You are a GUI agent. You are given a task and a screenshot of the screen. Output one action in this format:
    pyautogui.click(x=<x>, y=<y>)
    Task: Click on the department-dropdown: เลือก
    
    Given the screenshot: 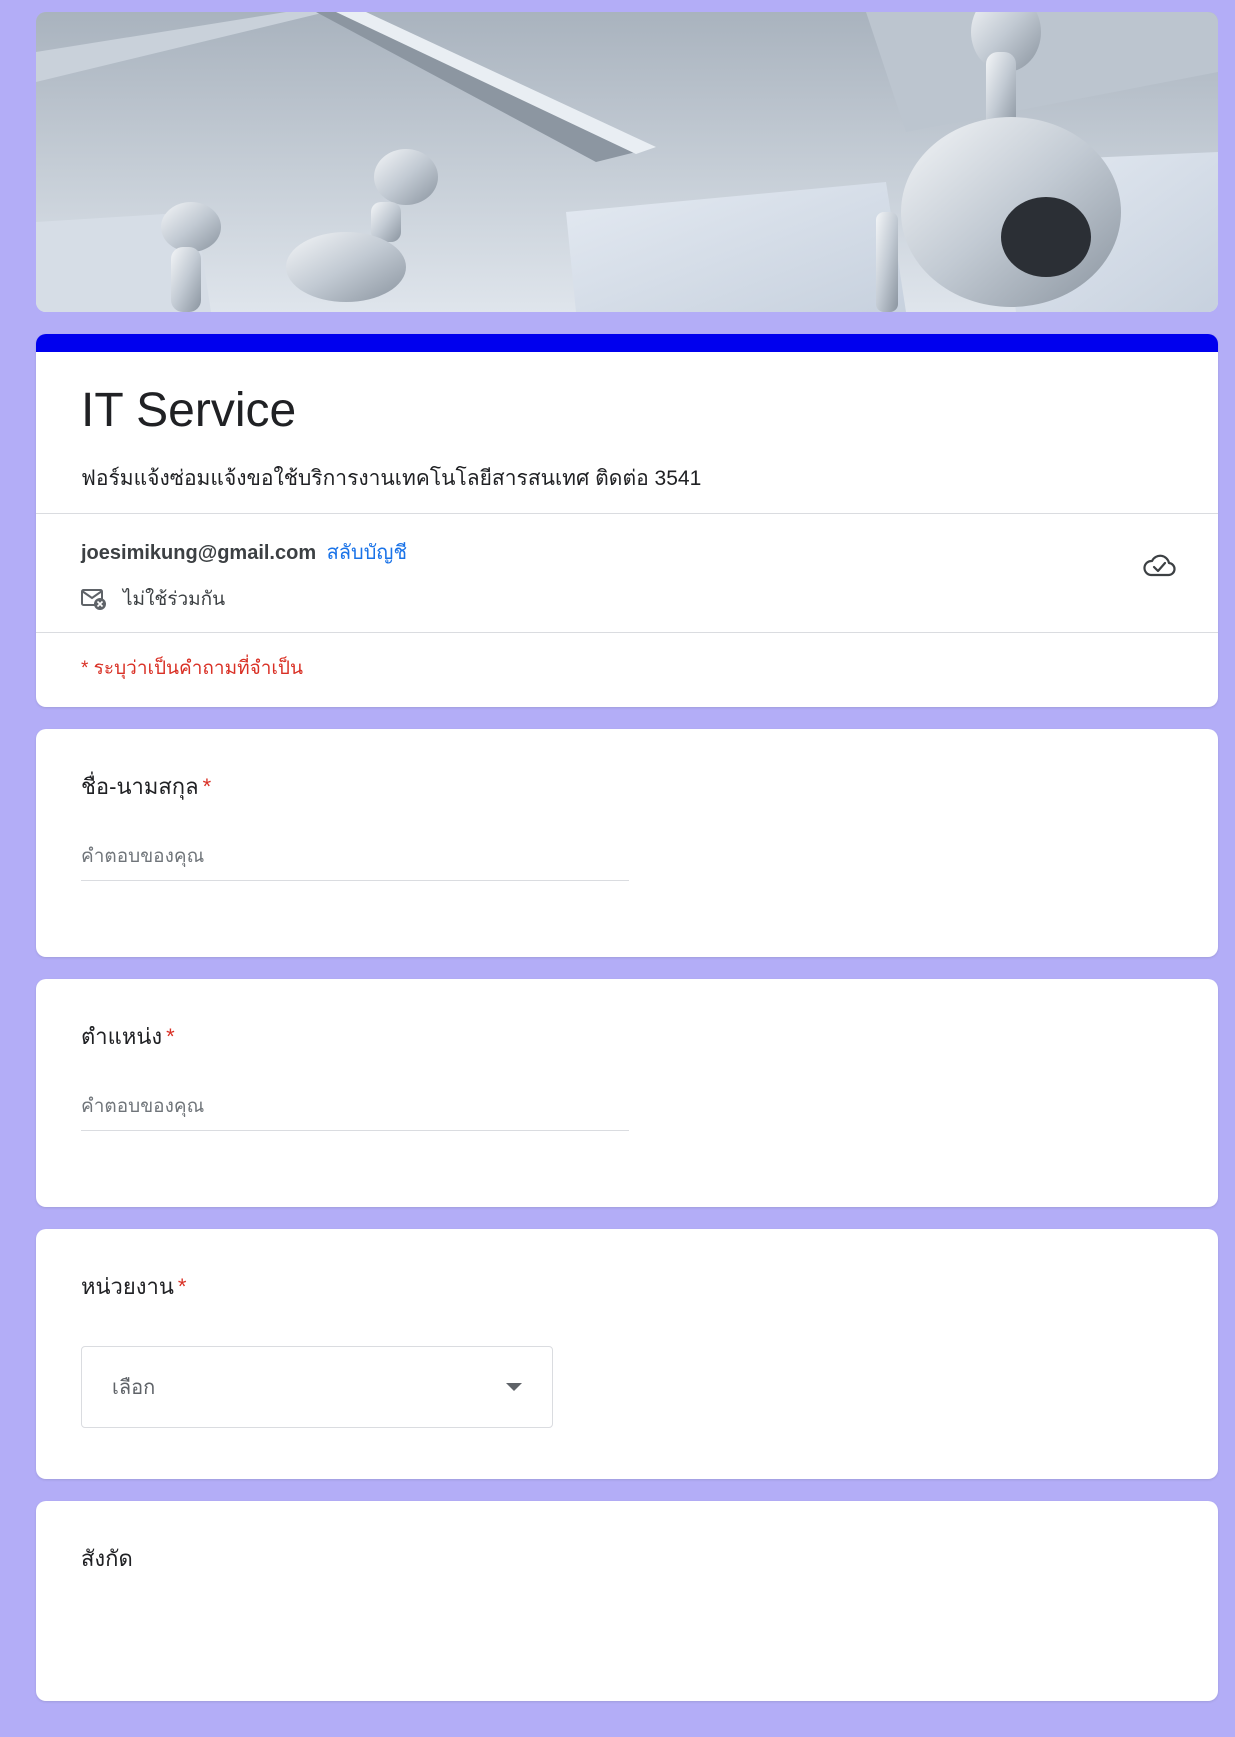 What is the action you would take?
    pyautogui.click(x=317, y=1387)
    